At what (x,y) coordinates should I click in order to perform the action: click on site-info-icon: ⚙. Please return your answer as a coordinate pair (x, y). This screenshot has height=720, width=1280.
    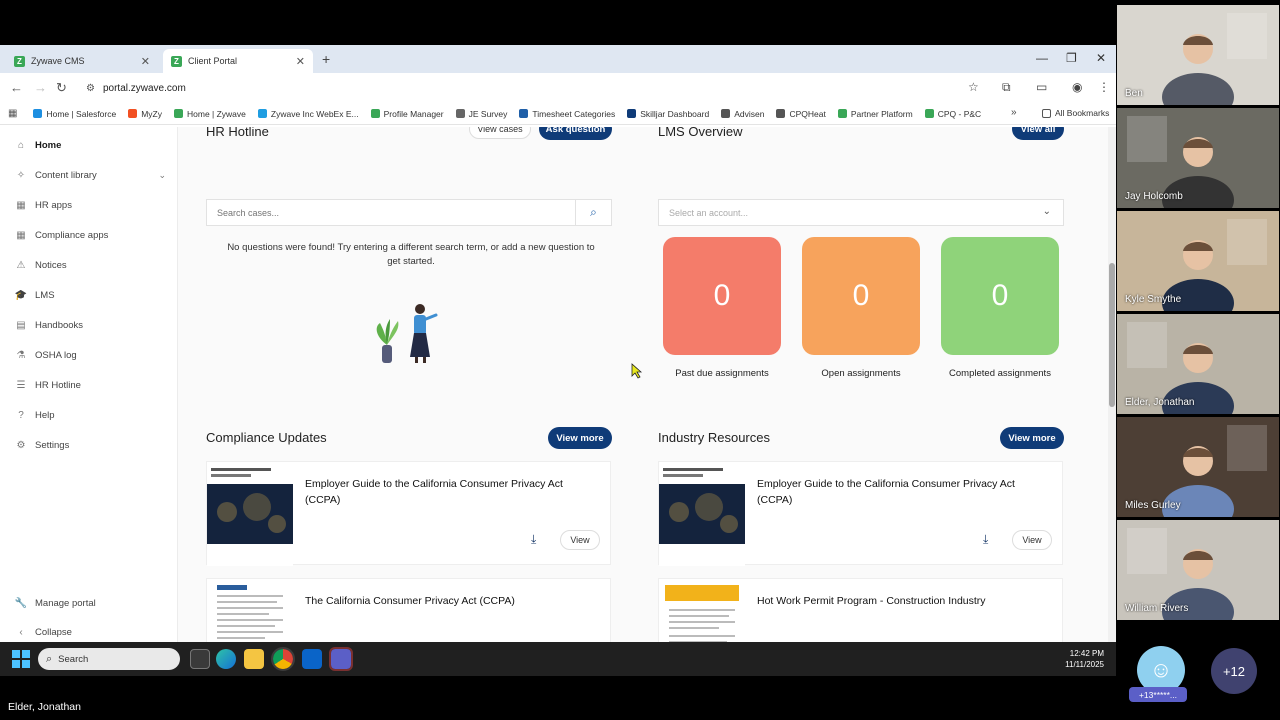
    Looking at the image, I should click on (90, 88).